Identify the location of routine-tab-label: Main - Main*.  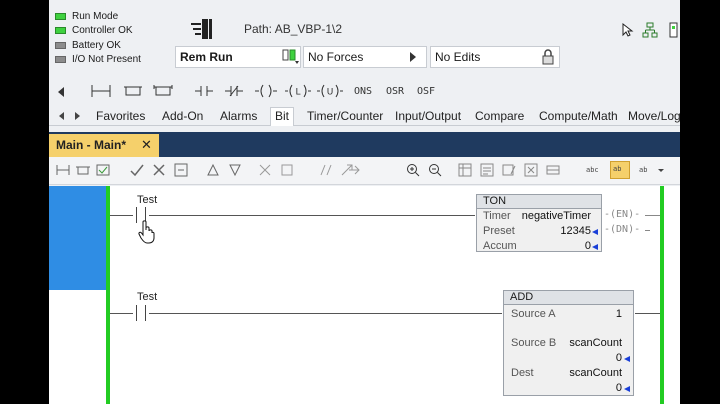
(91, 145).